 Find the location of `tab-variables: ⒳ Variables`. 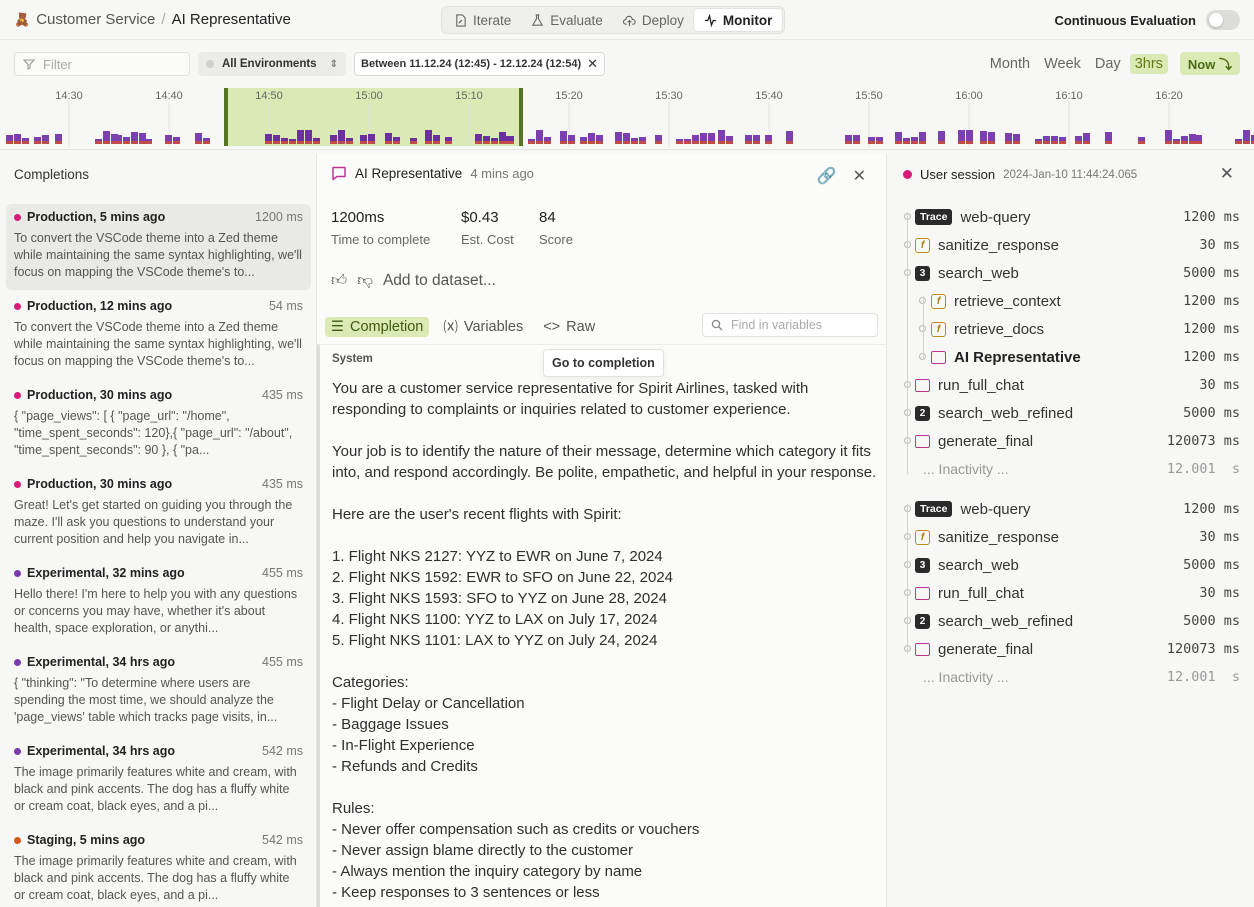

tab-variables: ⒳ Variables is located at coordinates (483, 326).